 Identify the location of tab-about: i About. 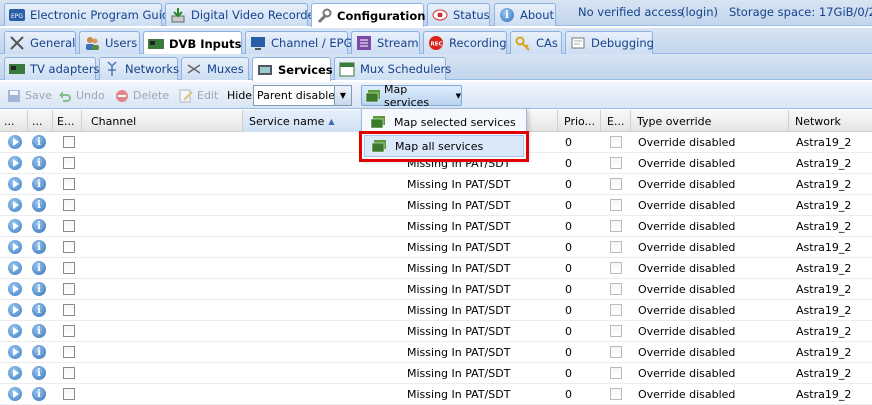
(525, 14).